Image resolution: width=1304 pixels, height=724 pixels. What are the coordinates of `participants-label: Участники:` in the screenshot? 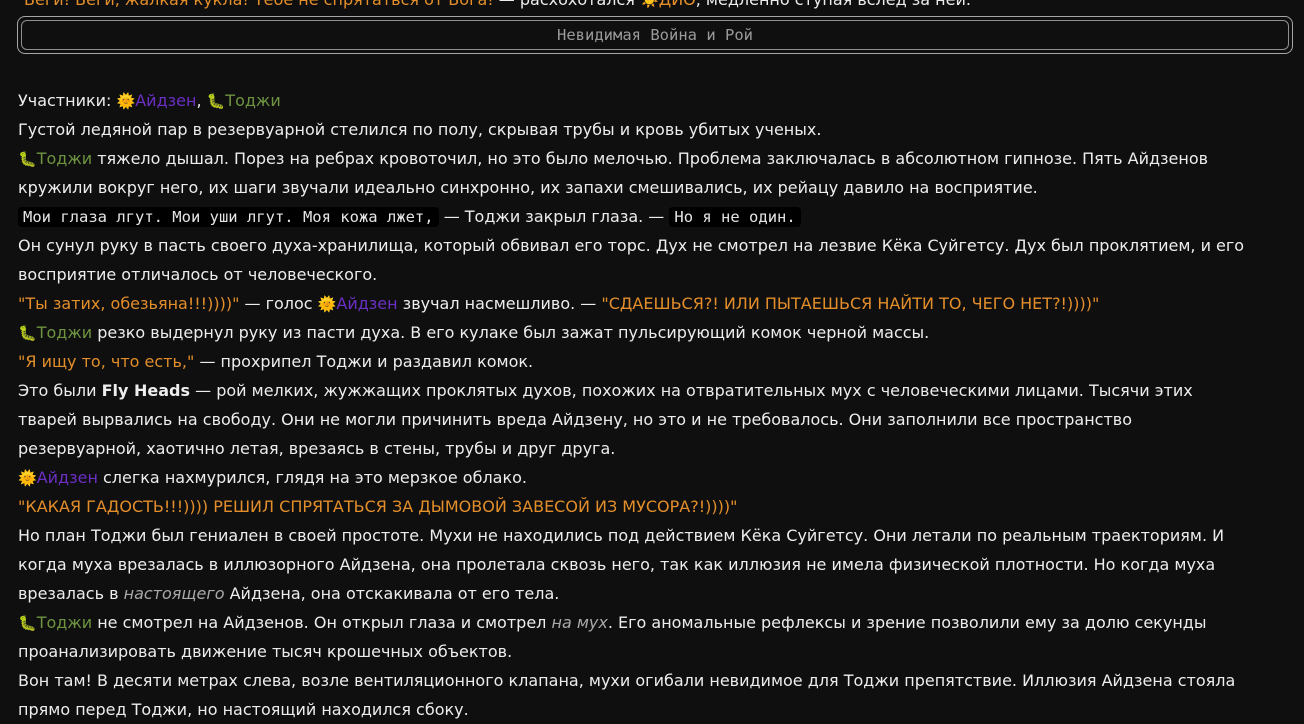 It's located at (67, 100).